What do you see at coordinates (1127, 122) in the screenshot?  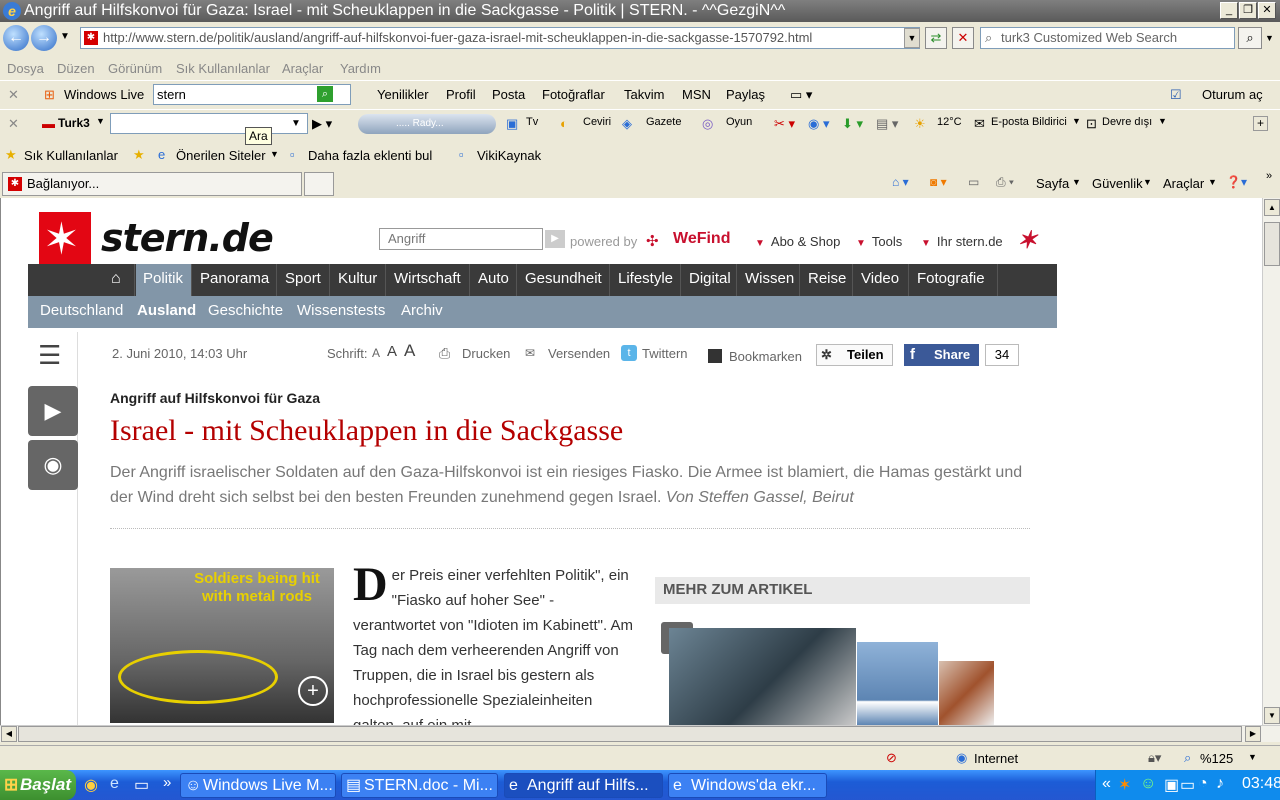 I see `offline-button: Devre dışı` at bounding box center [1127, 122].